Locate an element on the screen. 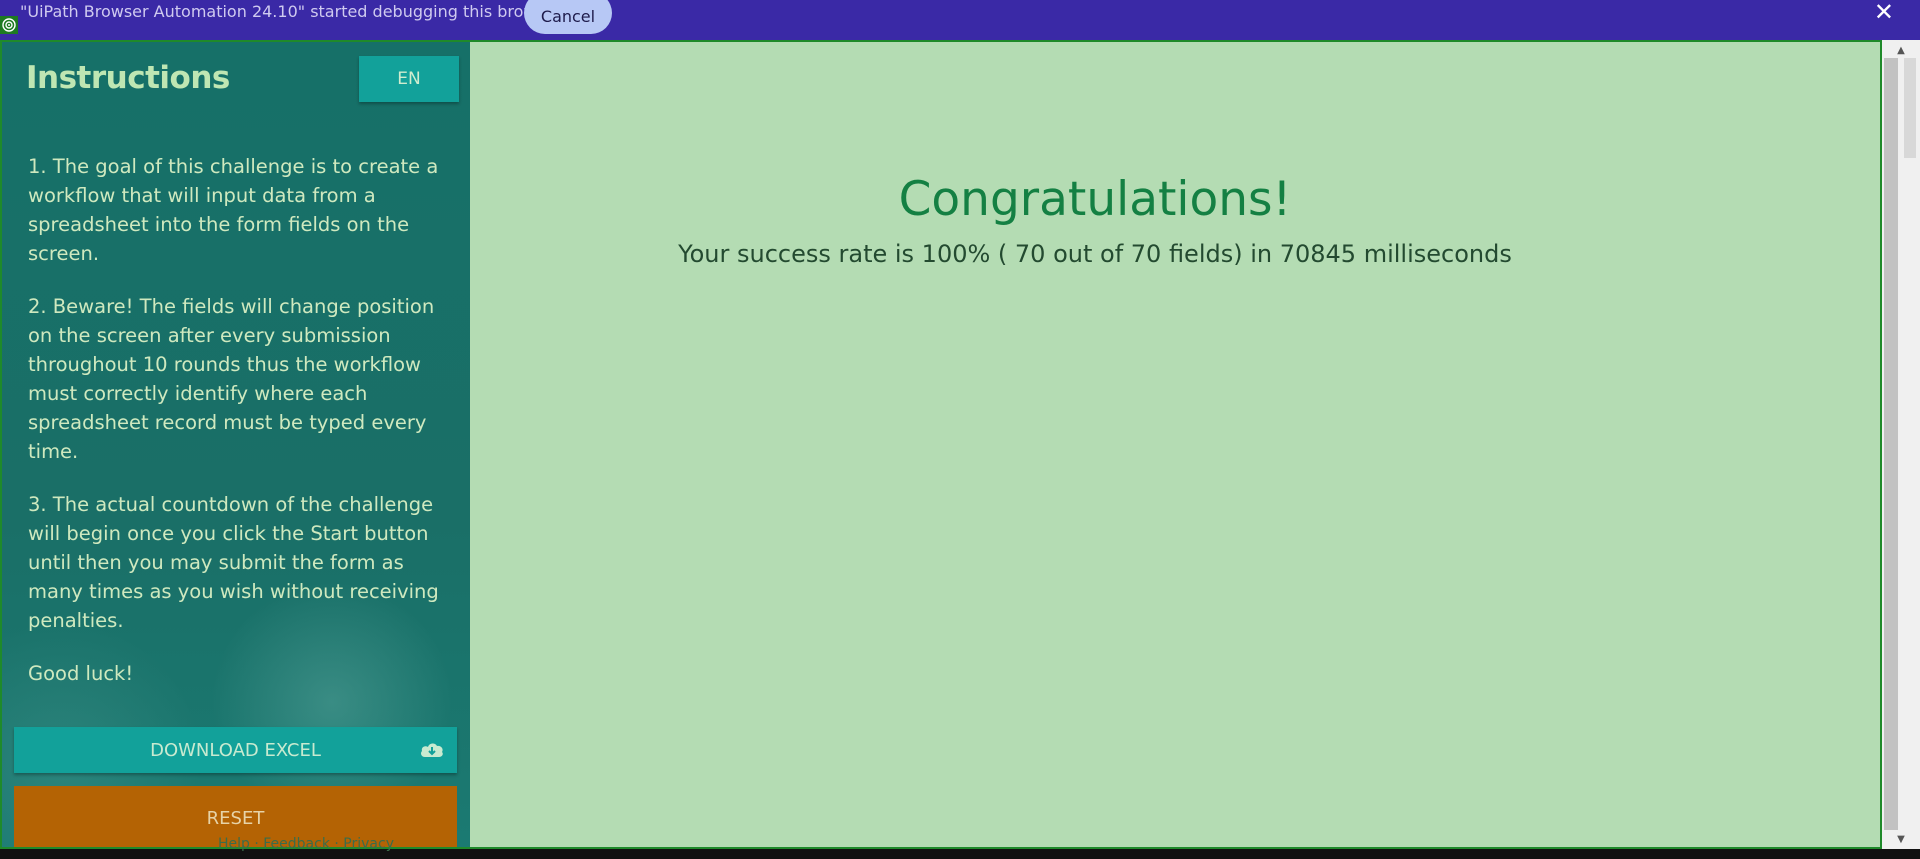 This screenshot has width=1920, height=859. scrollbar-track-secondary is located at coordinates (1910, 108).